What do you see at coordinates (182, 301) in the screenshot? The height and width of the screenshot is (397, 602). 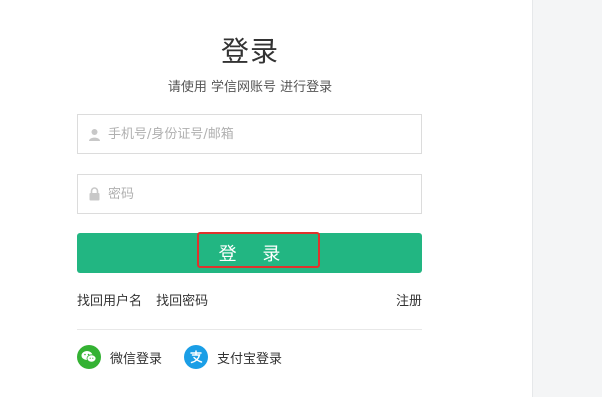 I see `find-password-link: 找回密码` at bounding box center [182, 301].